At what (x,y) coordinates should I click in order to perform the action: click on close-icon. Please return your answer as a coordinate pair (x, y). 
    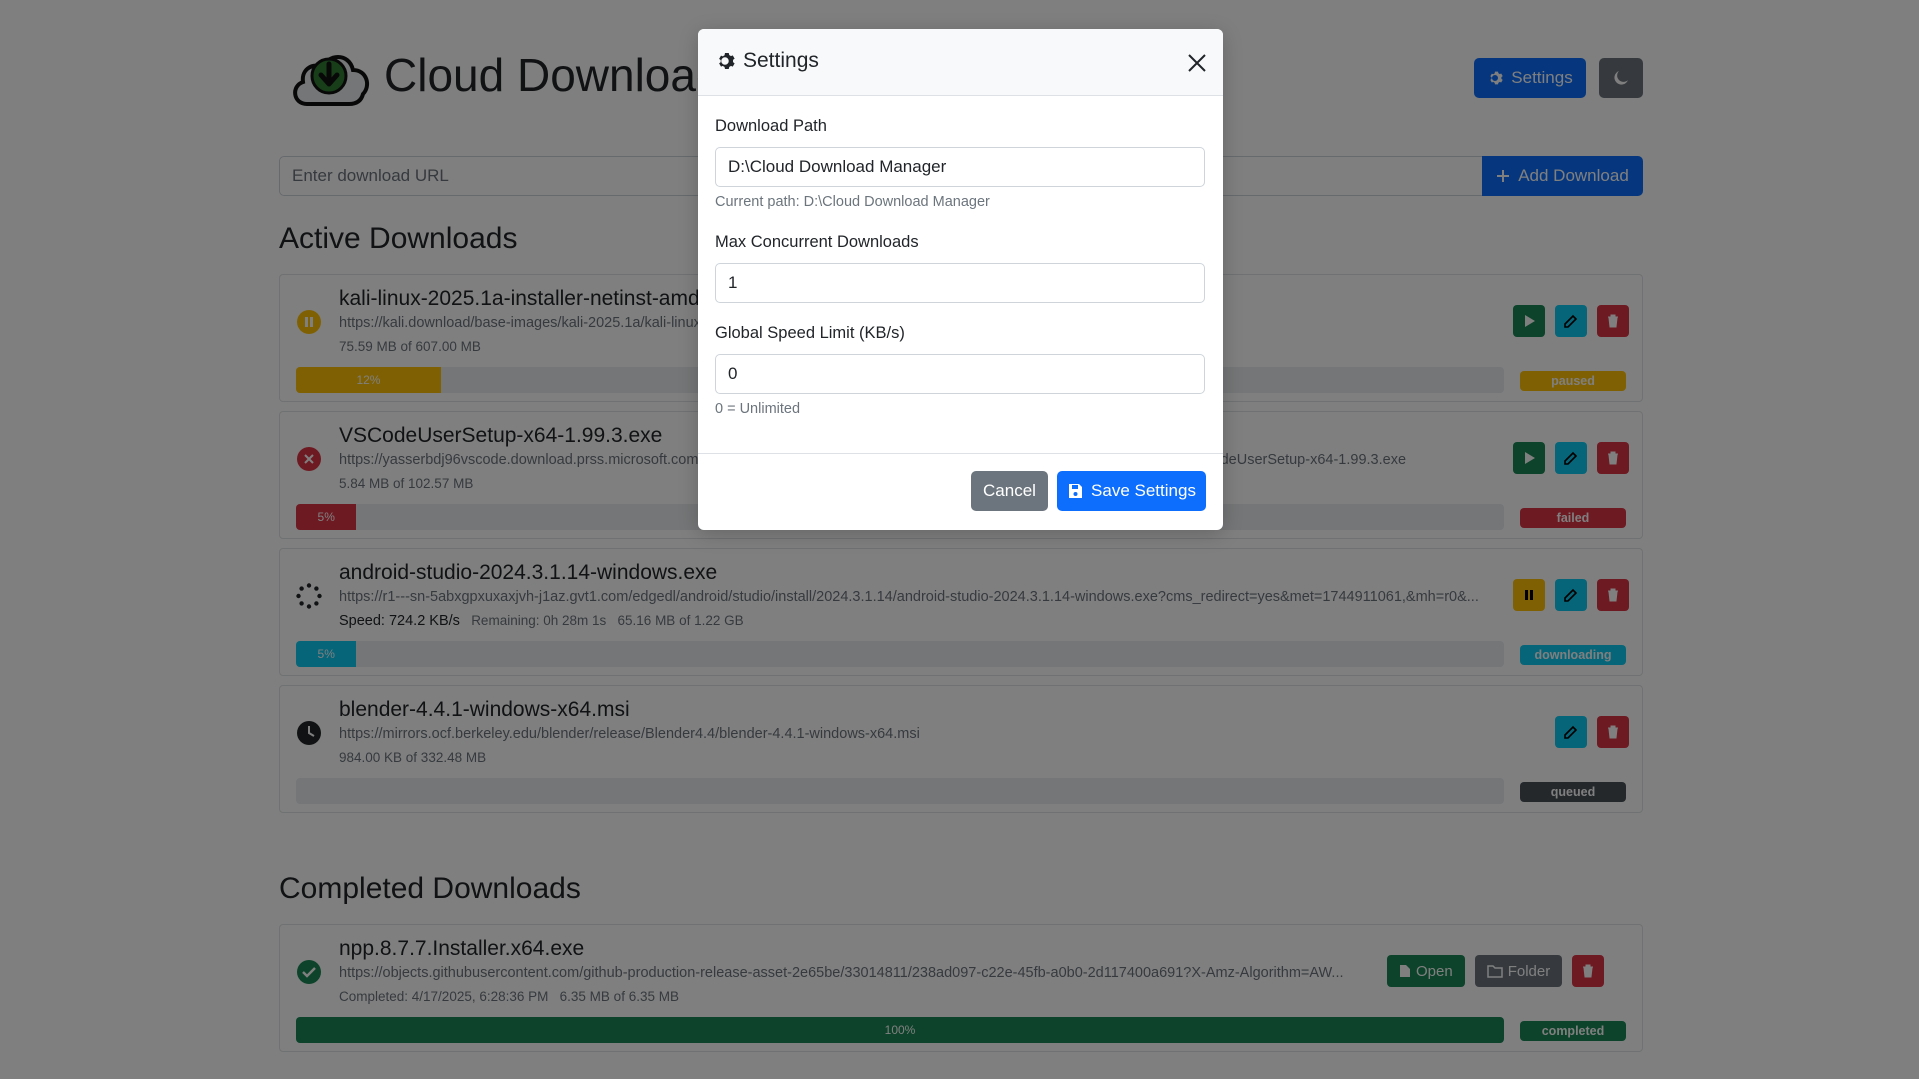
    Looking at the image, I should click on (1197, 63).